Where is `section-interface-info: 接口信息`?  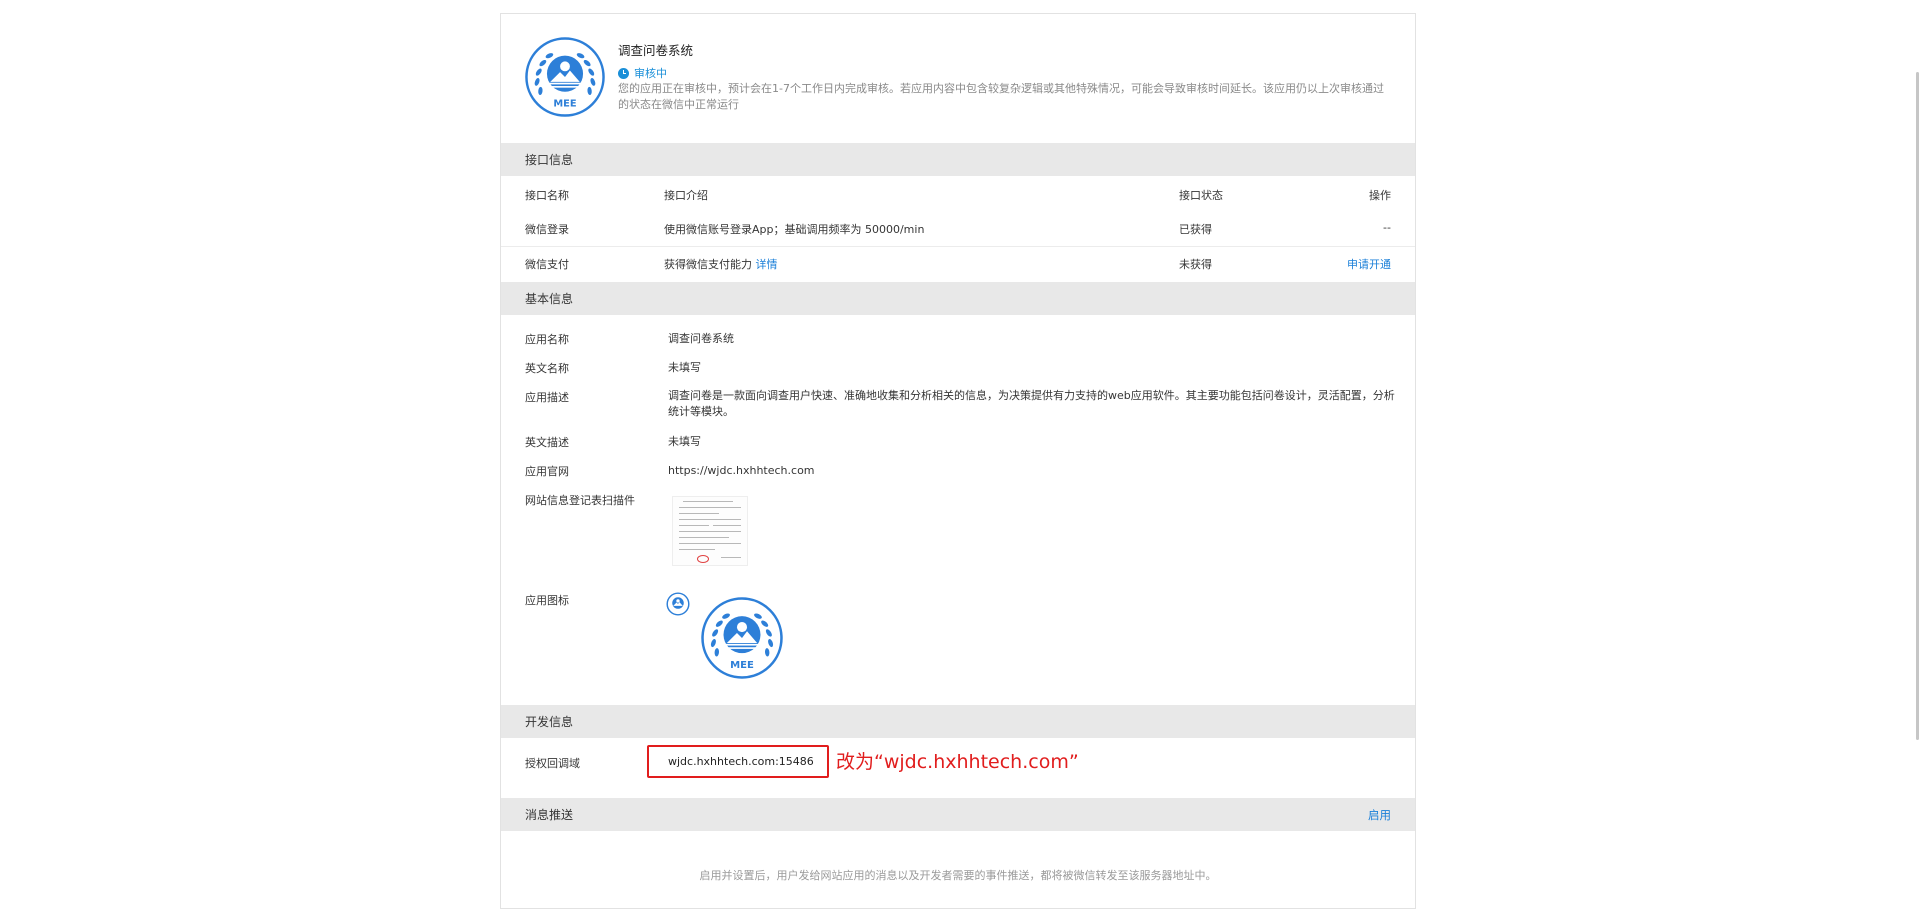 section-interface-info: 接口信息 is located at coordinates (958, 159).